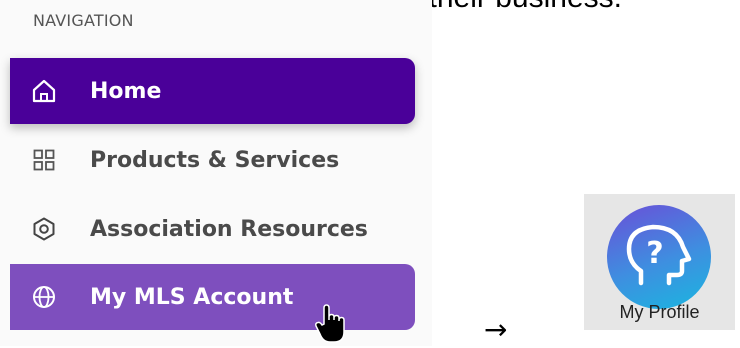 This screenshot has height=348, width=740. What do you see at coordinates (659, 312) in the screenshot?
I see `my-profile-label: My Profile` at bounding box center [659, 312].